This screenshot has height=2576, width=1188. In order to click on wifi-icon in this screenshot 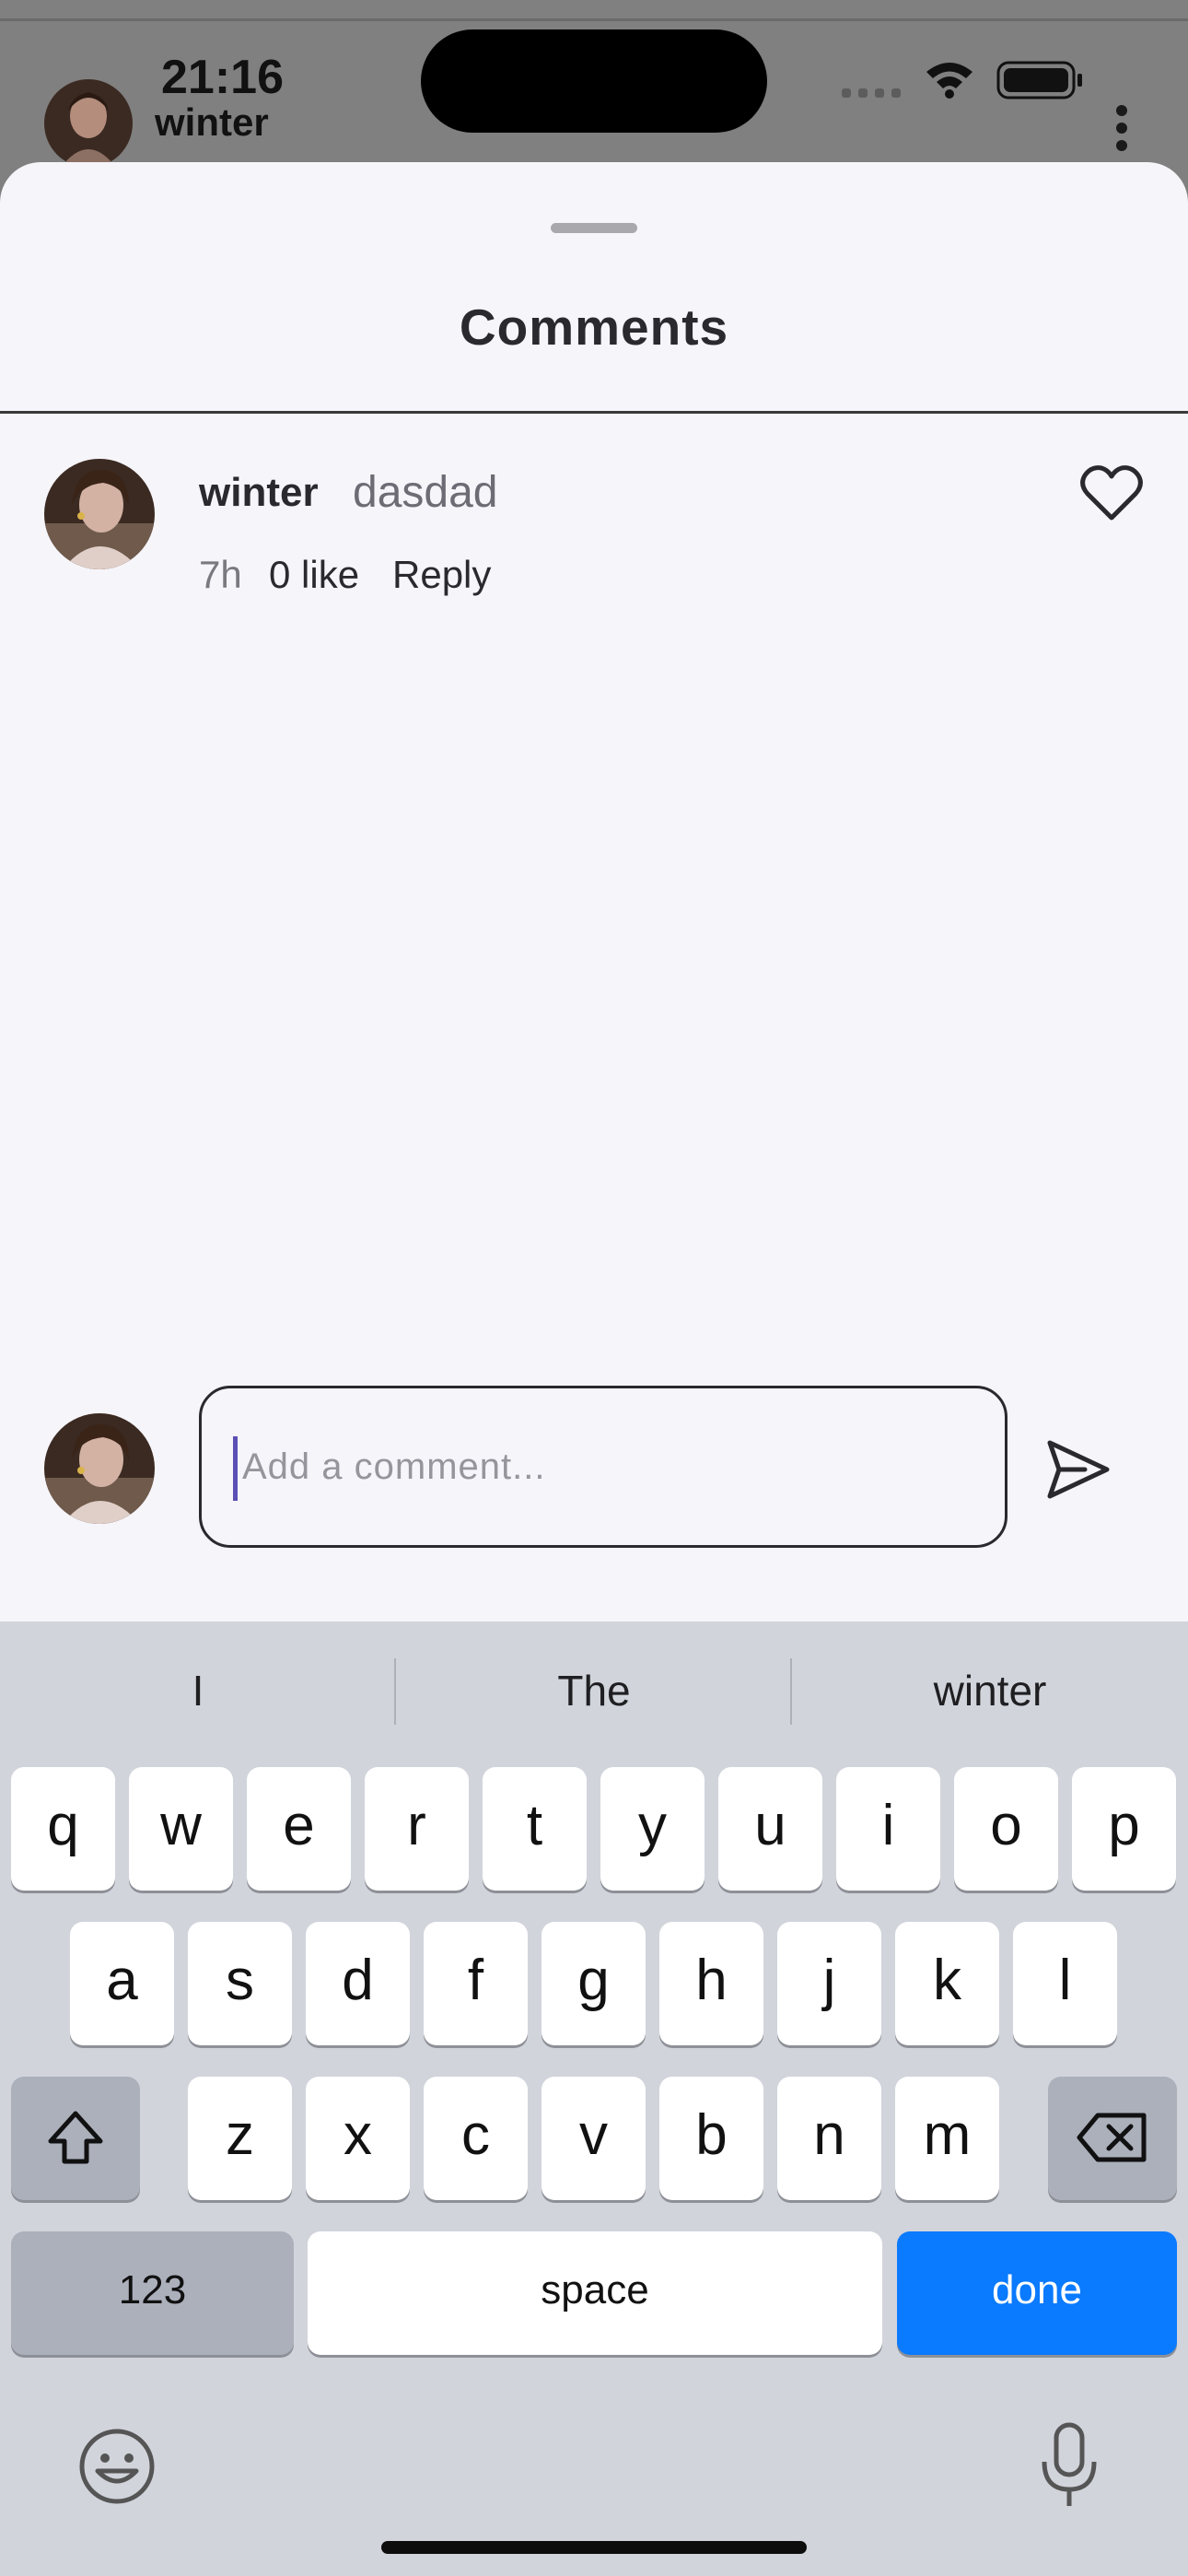, I will do `click(949, 81)`.